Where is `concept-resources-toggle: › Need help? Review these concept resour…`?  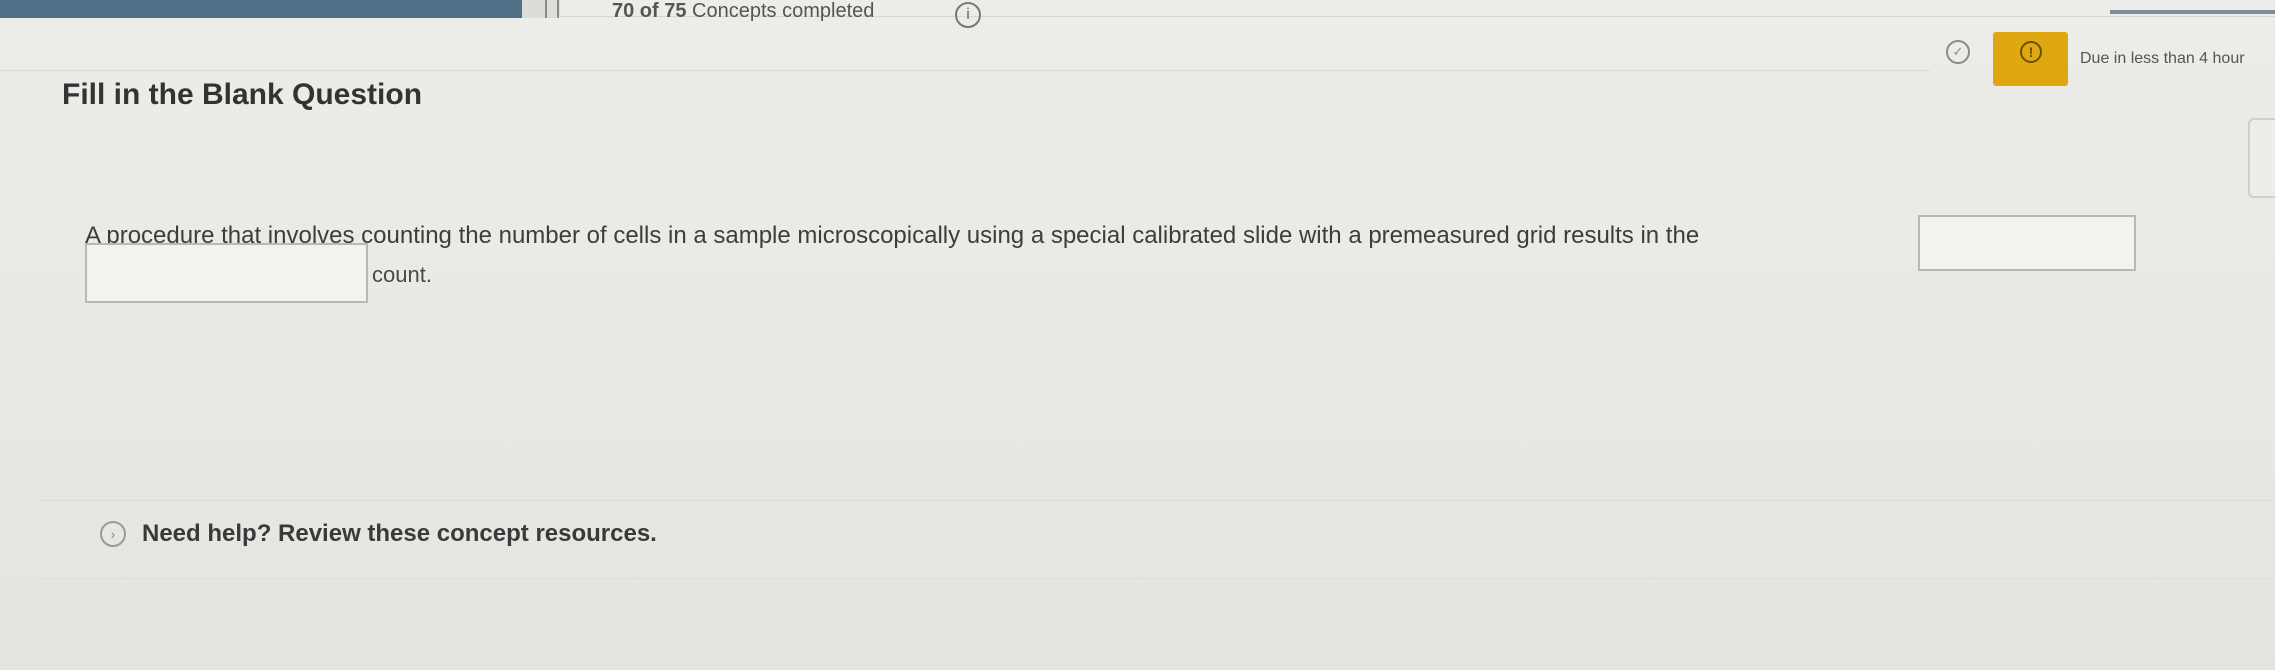
concept-resources-toggle: › Need help? Review these concept resour… is located at coordinates (378, 534).